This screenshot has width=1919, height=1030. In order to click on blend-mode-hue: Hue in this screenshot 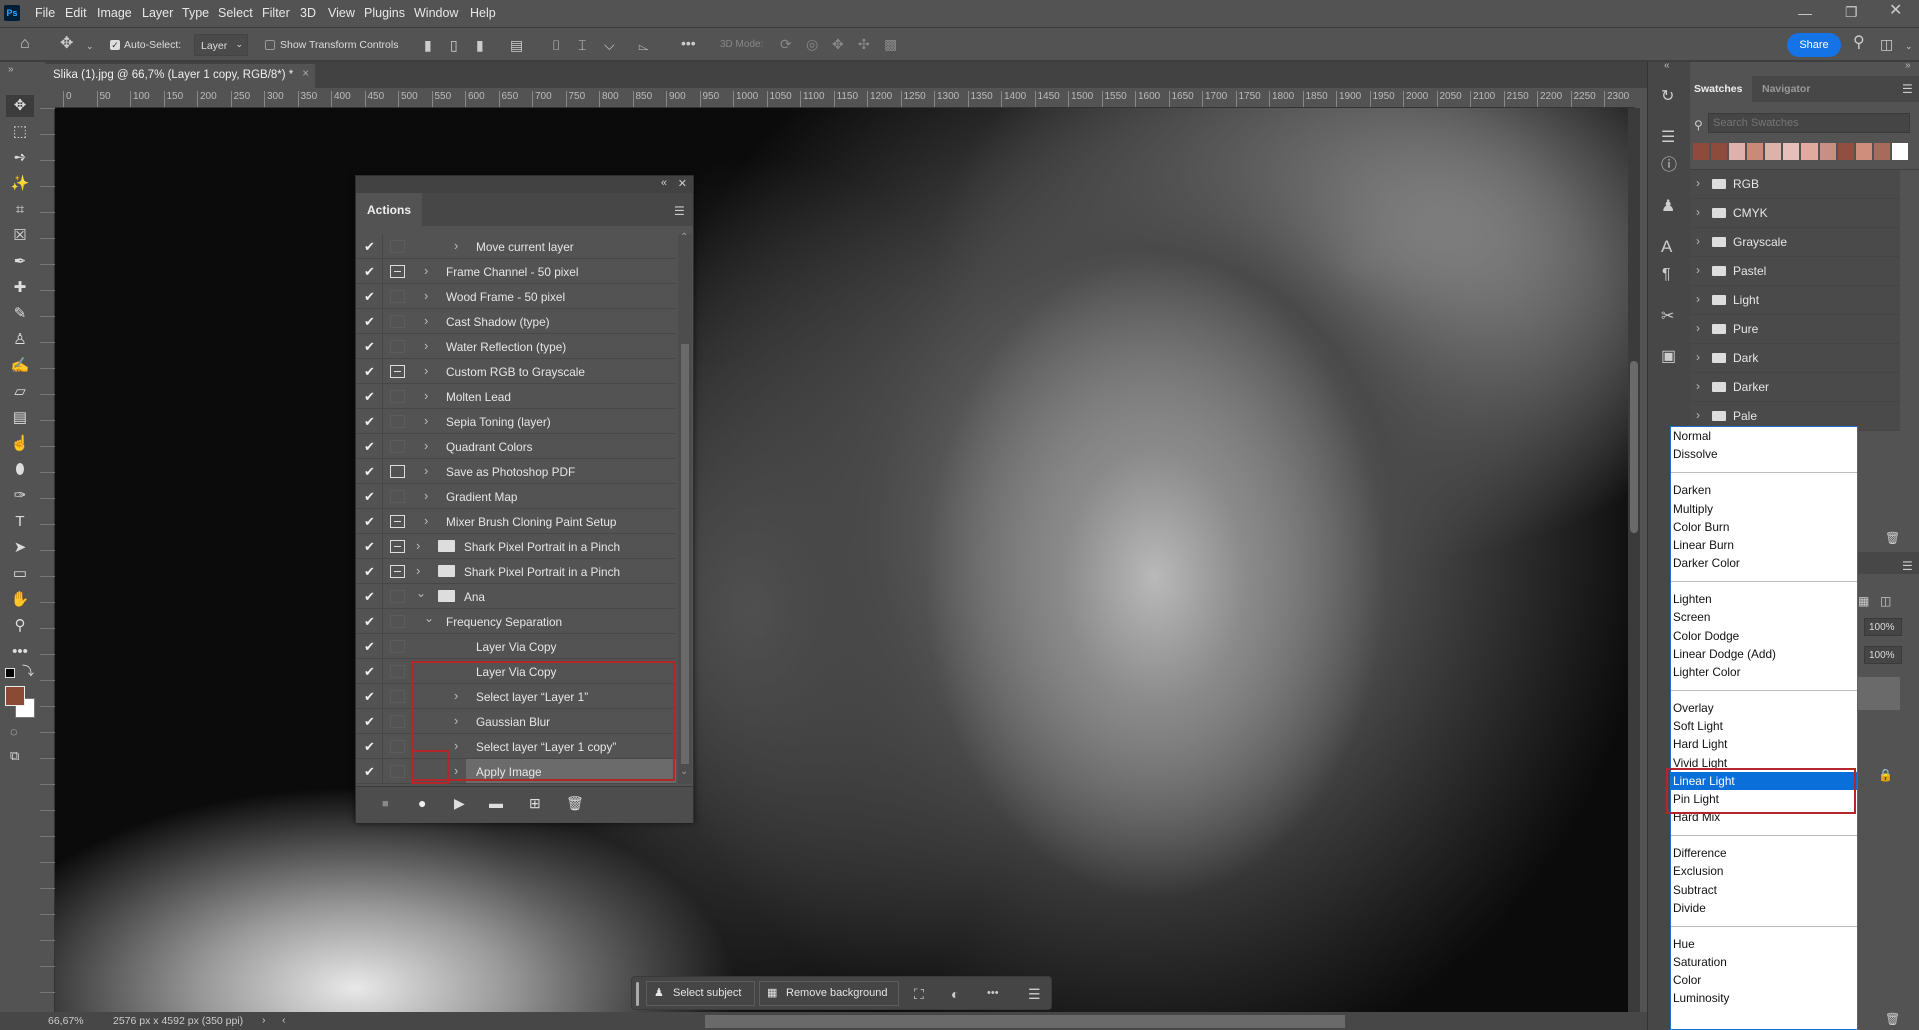, I will do `click(1764, 944)`.